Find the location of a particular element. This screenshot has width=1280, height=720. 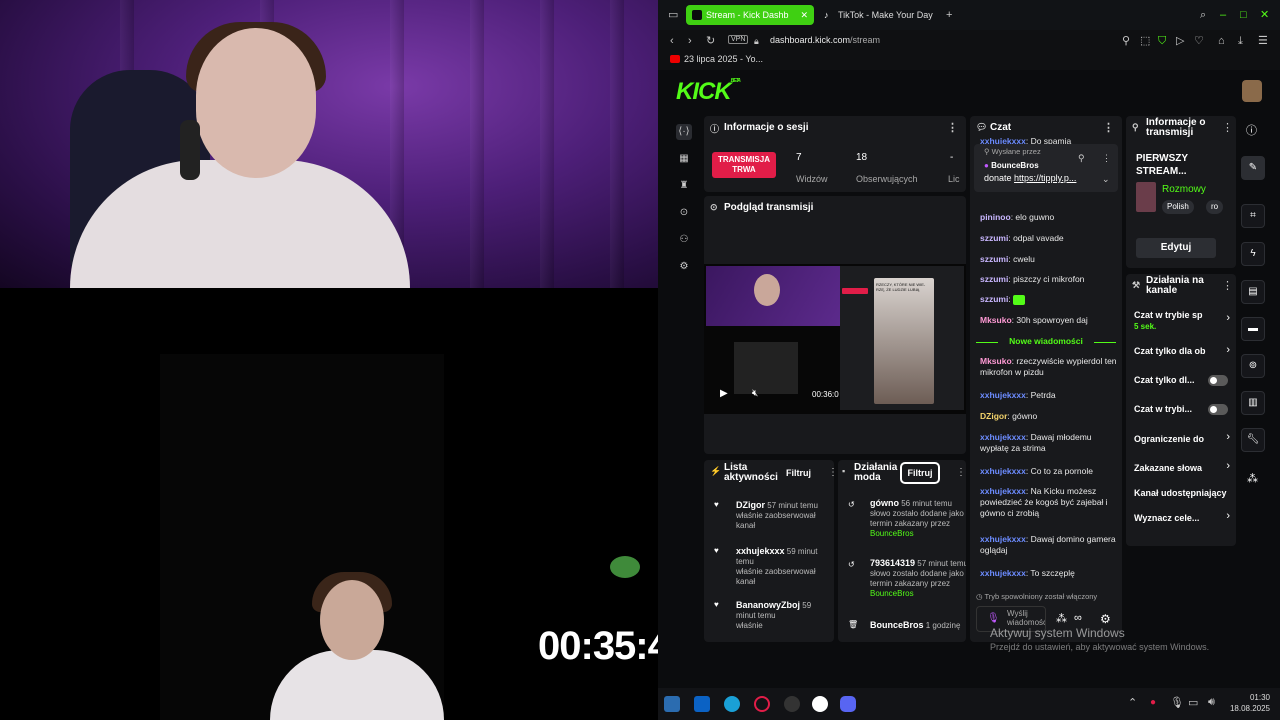

dashboard-nav-icon: ▦ is located at coordinates (684, 159).